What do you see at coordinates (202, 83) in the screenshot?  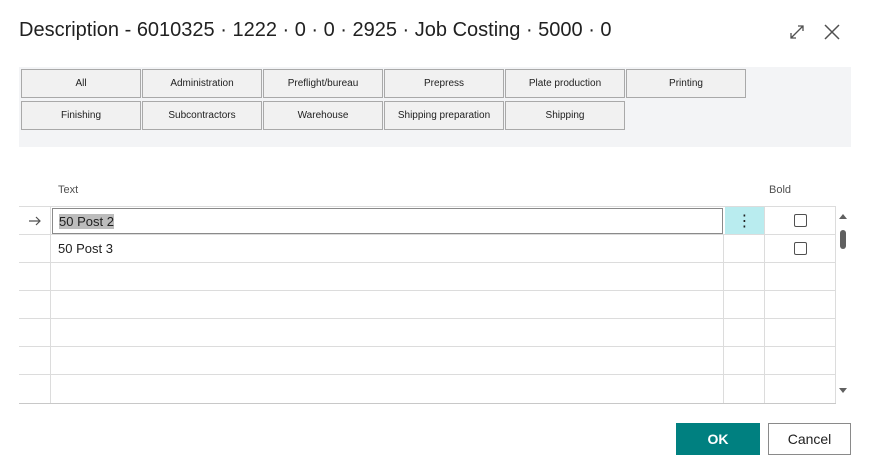 I see `category-administration-button: Administration` at bounding box center [202, 83].